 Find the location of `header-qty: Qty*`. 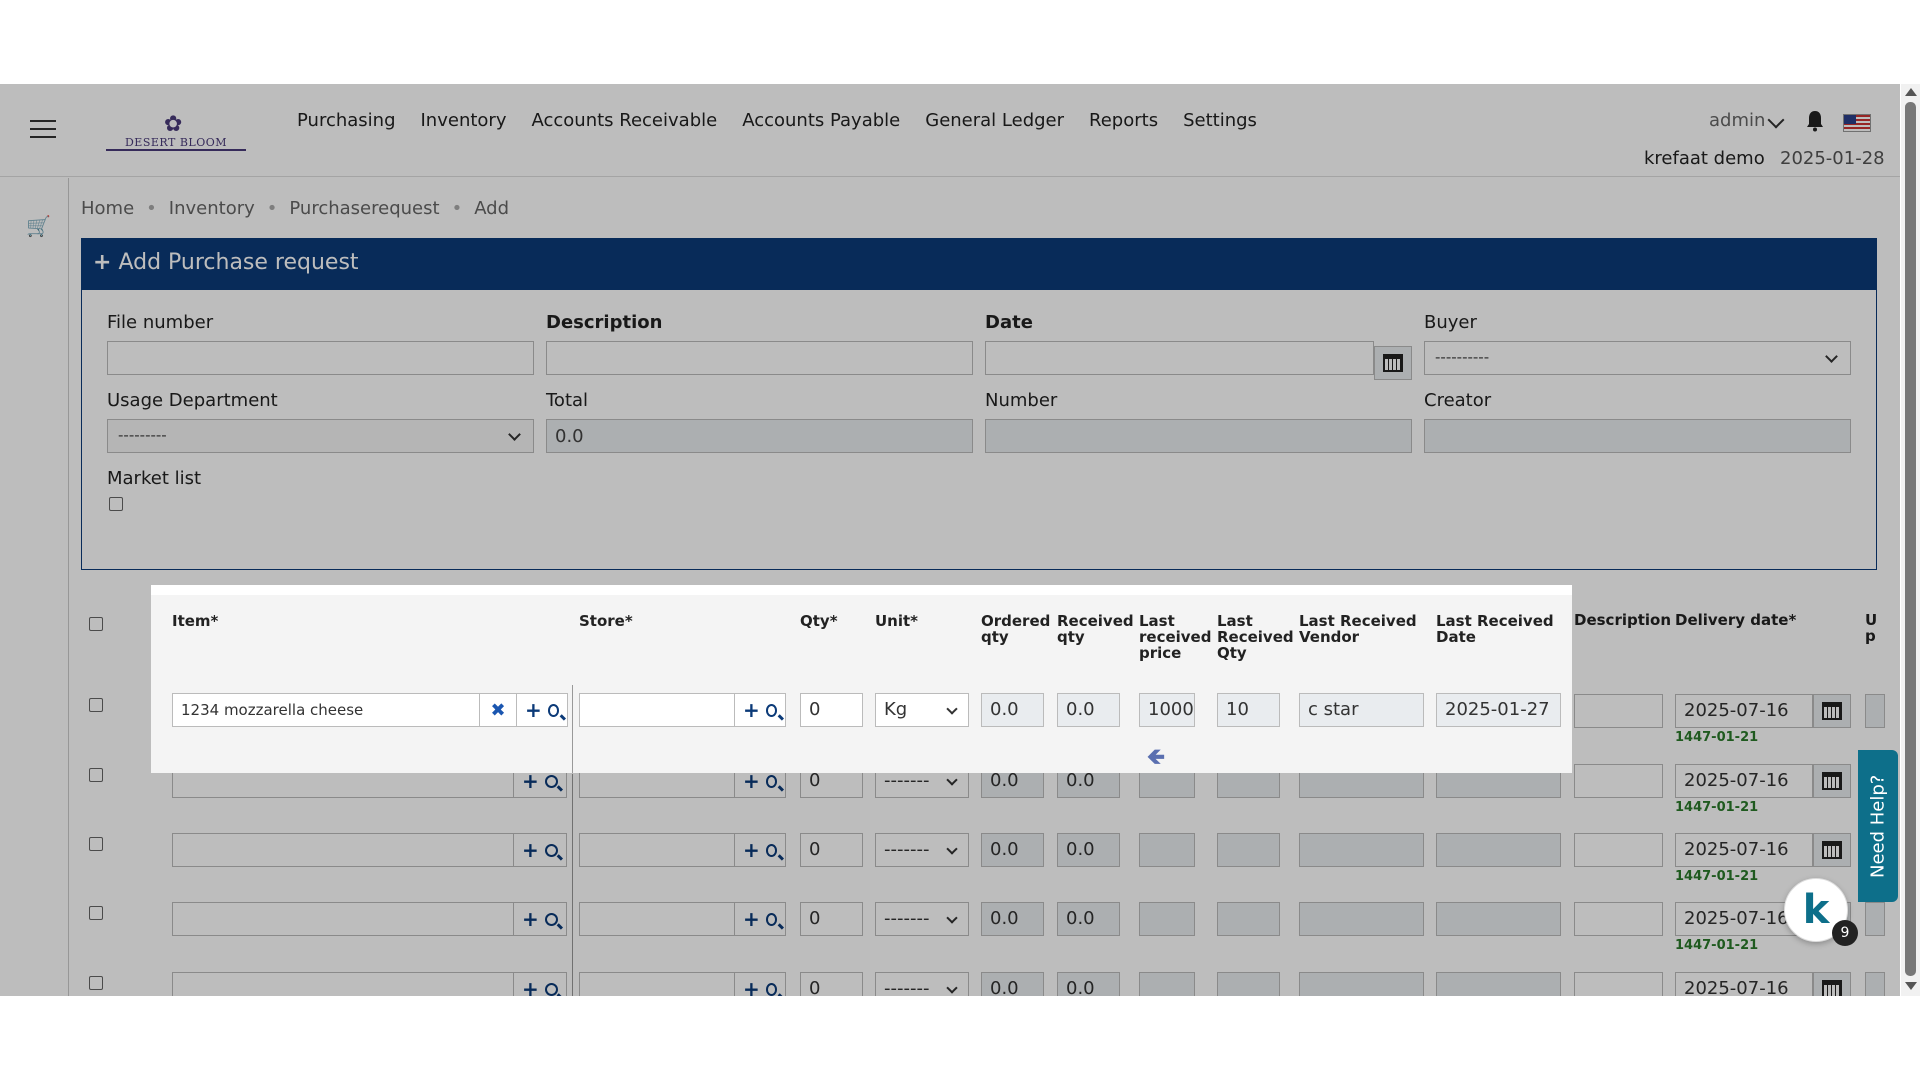

header-qty: Qty* is located at coordinates (819, 621).